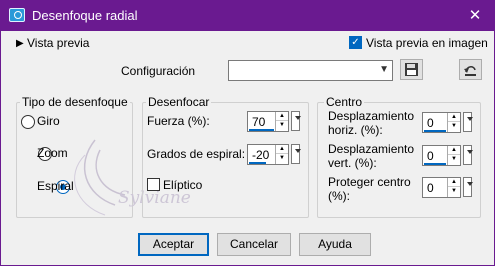  Describe the element at coordinates (247, 15) in the screenshot. I see `title-bar: Desenfoque radial ✕` at that location.